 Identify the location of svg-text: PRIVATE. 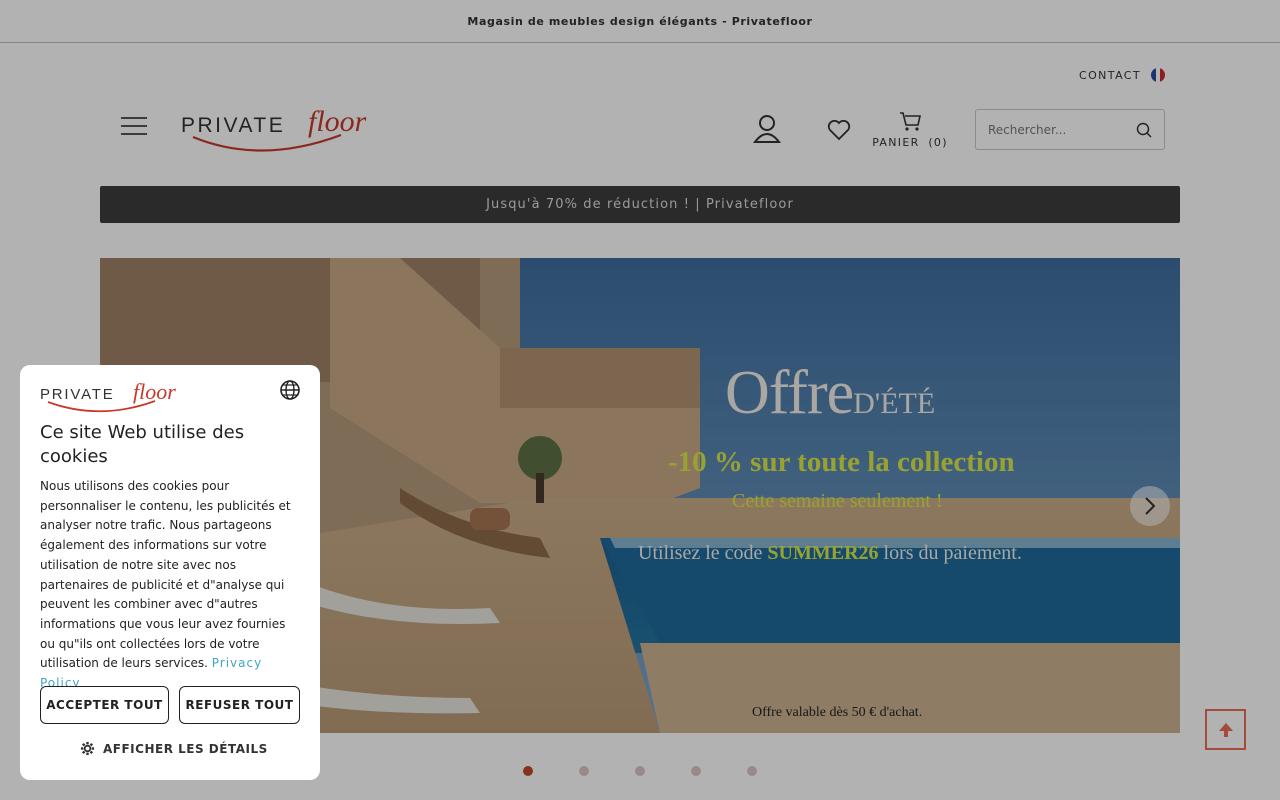
(77, 394).